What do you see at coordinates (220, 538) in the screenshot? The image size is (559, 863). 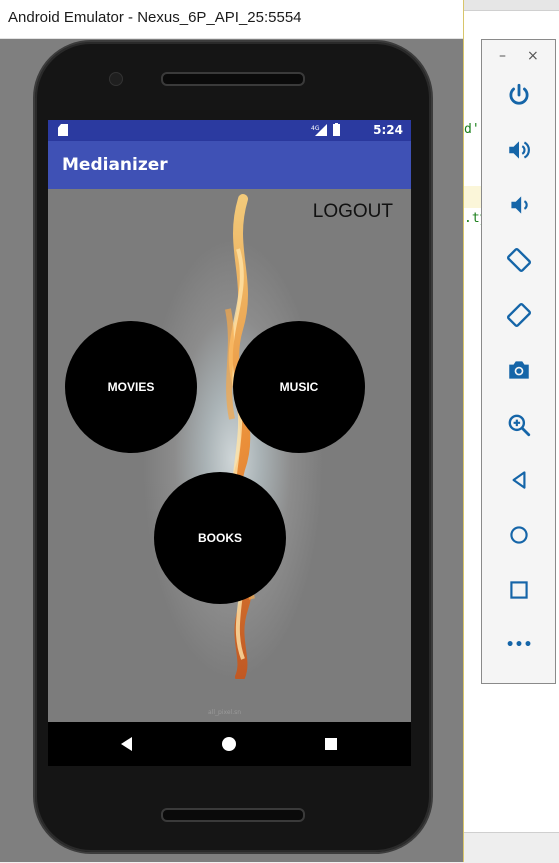 I see `books-button: BOOKS` at bounding box center [220, 538].